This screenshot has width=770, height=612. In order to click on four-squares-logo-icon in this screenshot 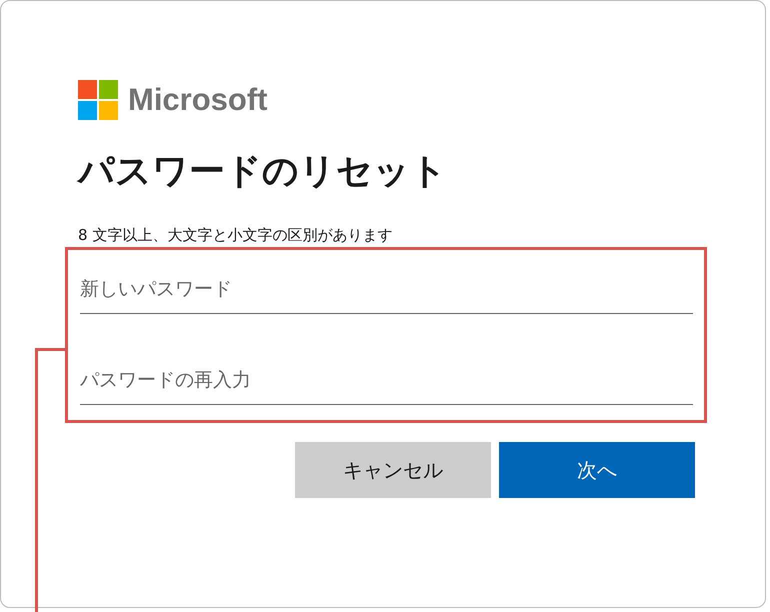, I will do `click(98, 100)`.